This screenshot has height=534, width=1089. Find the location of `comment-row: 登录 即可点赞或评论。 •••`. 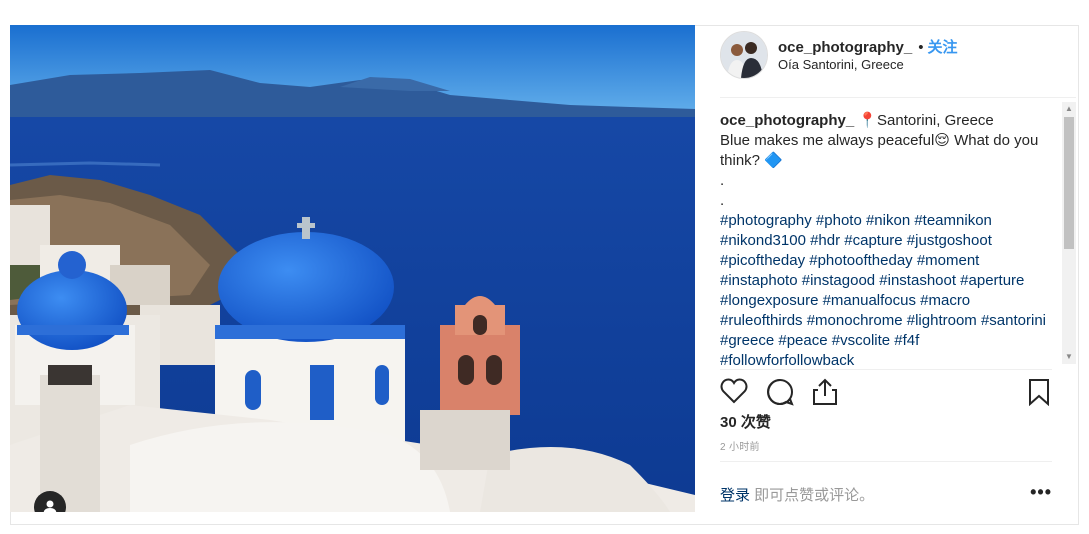

comment-row: 登录 即可点赞或评论。 ••• is located at coordinates (886, 485).